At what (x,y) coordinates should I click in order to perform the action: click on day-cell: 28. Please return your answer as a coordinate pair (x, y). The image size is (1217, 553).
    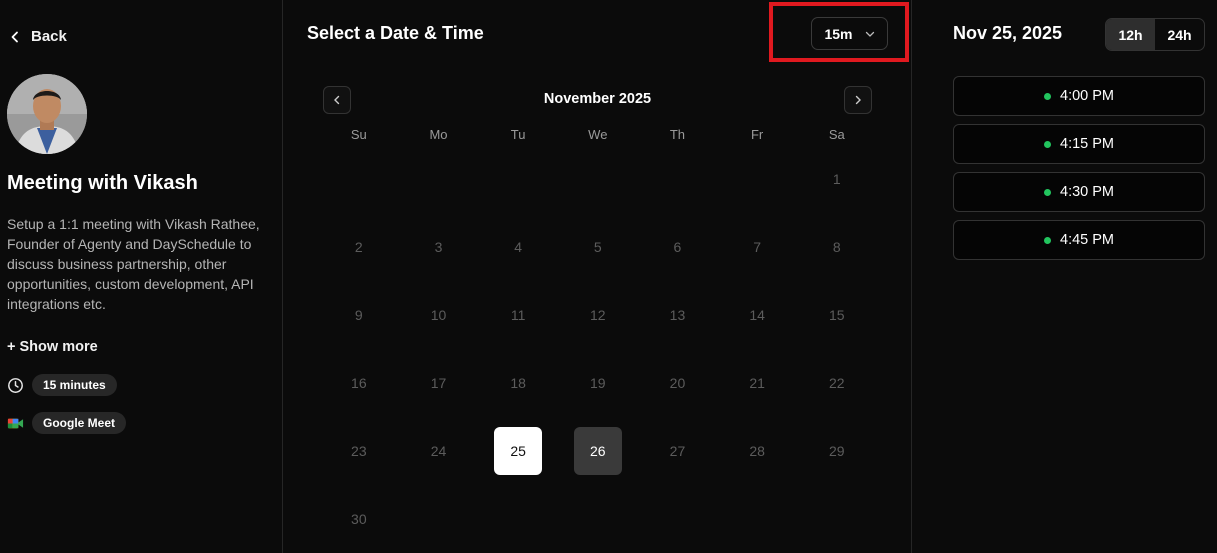
    Looking at the image, I should click on (757, 451).